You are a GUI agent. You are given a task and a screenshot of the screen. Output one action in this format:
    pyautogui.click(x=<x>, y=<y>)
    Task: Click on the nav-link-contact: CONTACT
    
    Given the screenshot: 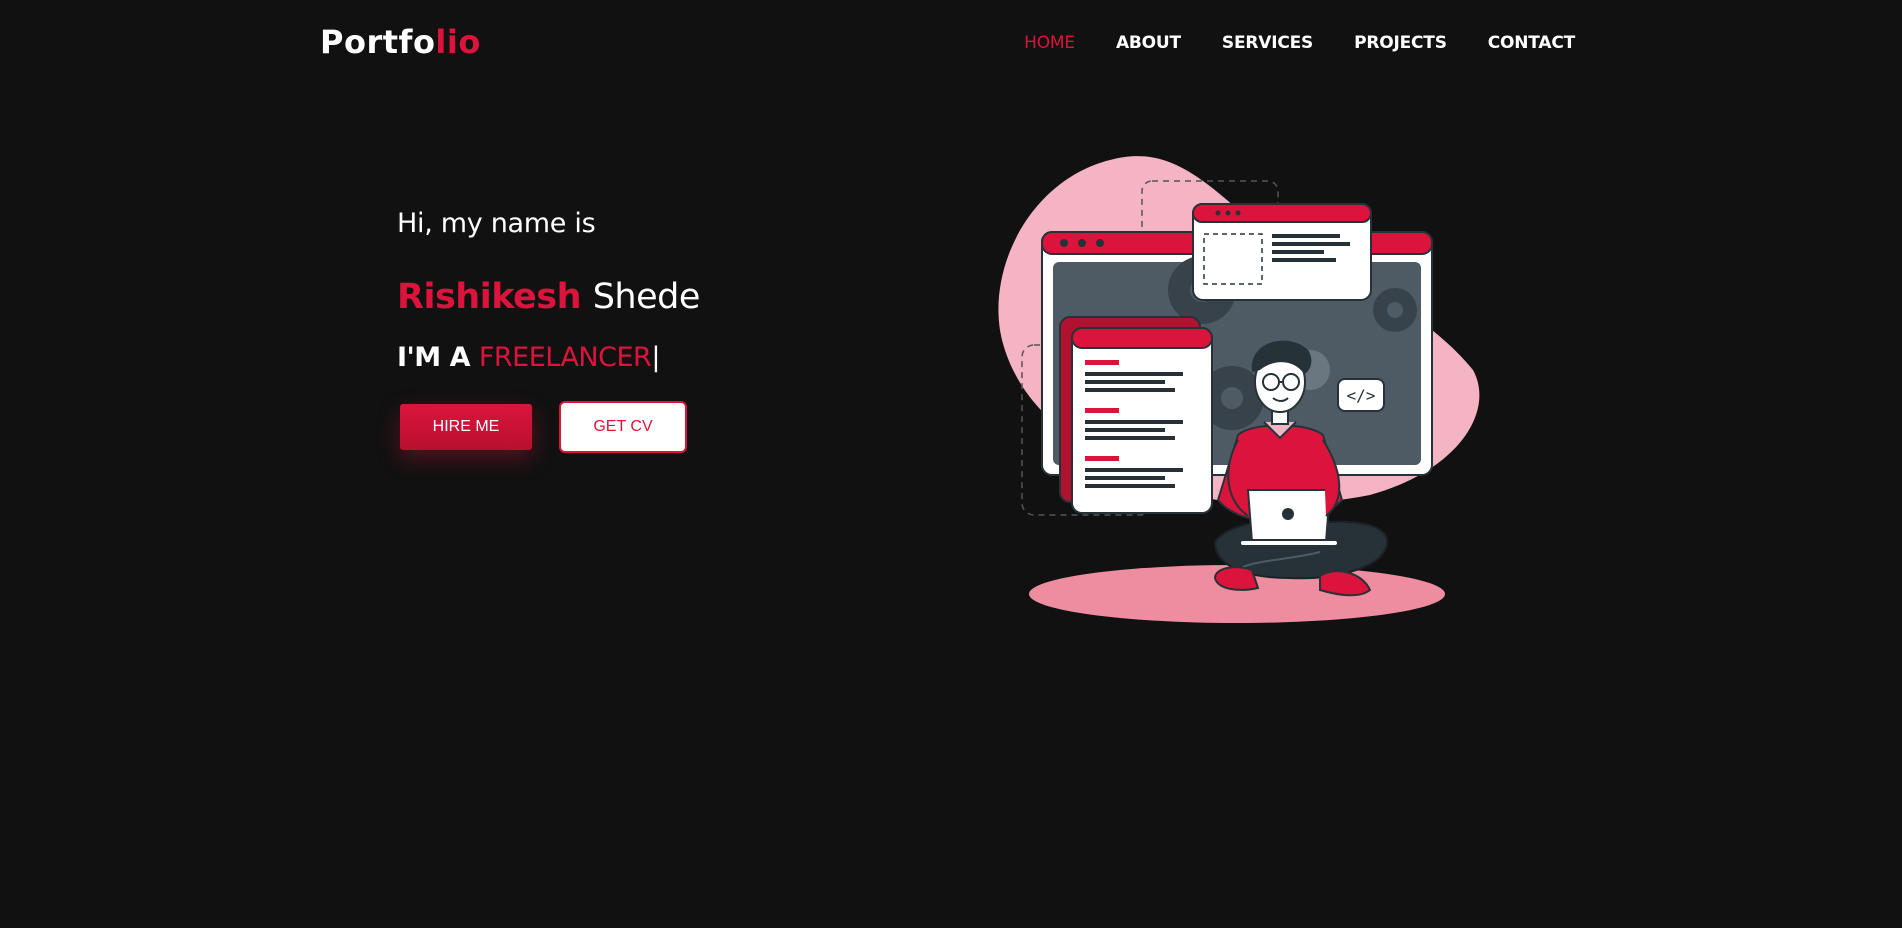 What is the action you would take?
    pyautogui.click(x=1531, y=43)
    